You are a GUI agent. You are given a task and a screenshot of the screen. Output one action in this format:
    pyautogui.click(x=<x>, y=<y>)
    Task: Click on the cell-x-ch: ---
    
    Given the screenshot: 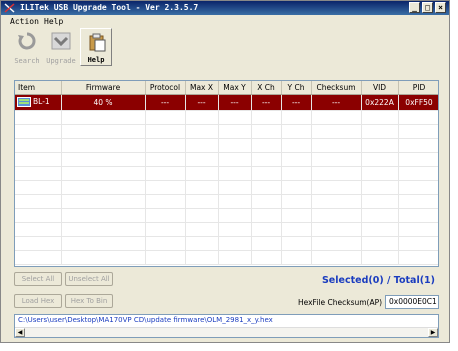 What is the action you would take?
    pyautogui.click(x=266, y=102)
    